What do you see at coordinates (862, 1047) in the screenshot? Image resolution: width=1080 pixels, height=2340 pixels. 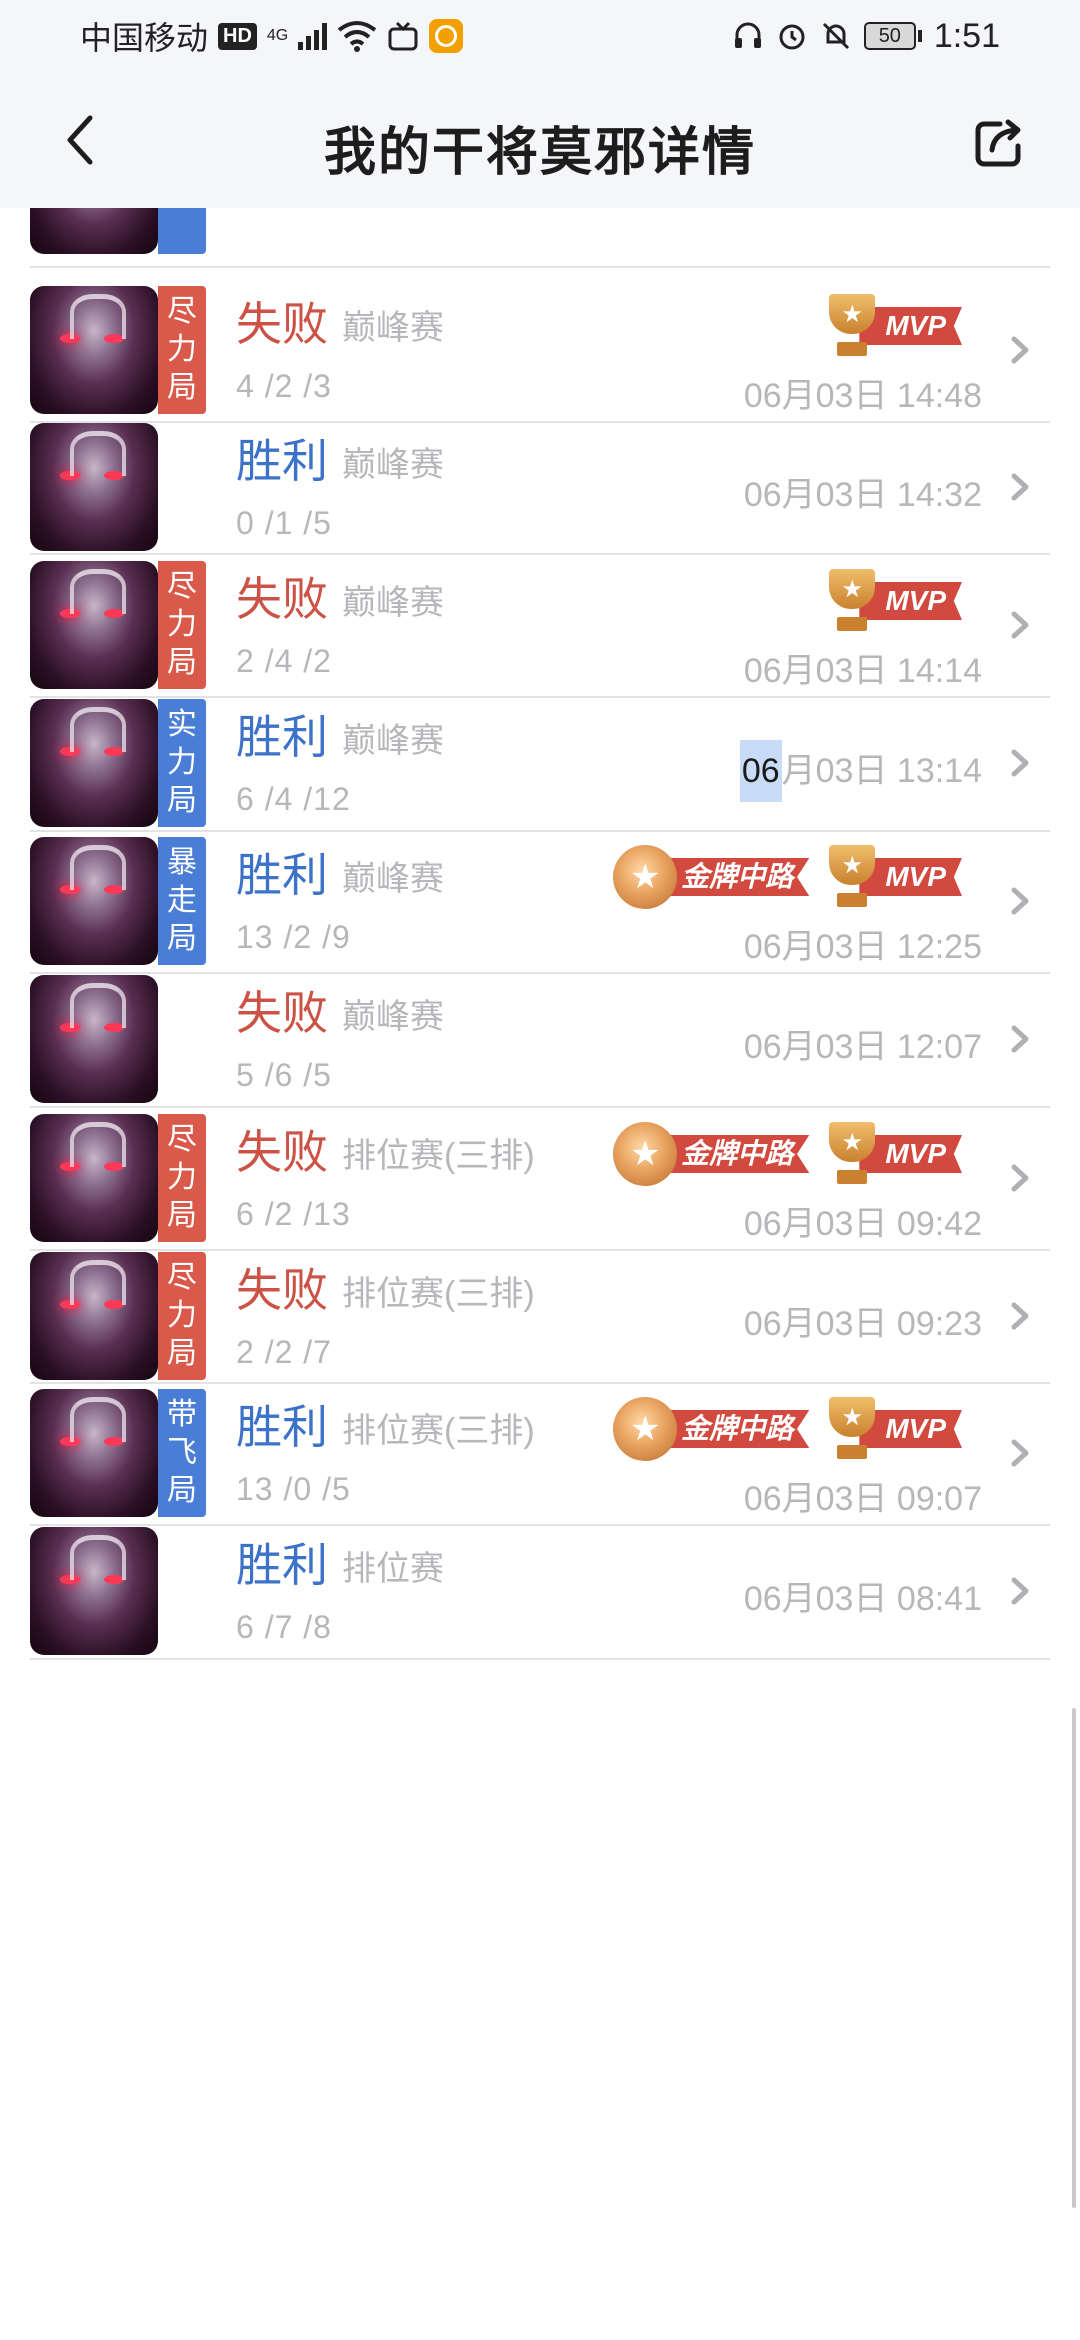 I see `match-time: 06月03日 12:07` at bounding box center [862, 1047].